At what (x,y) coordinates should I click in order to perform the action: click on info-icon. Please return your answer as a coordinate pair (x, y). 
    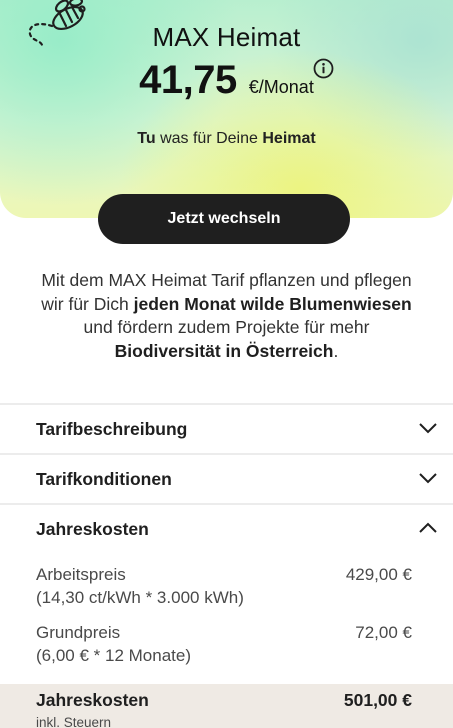
    Looking at the image, I should click on (323, 68).